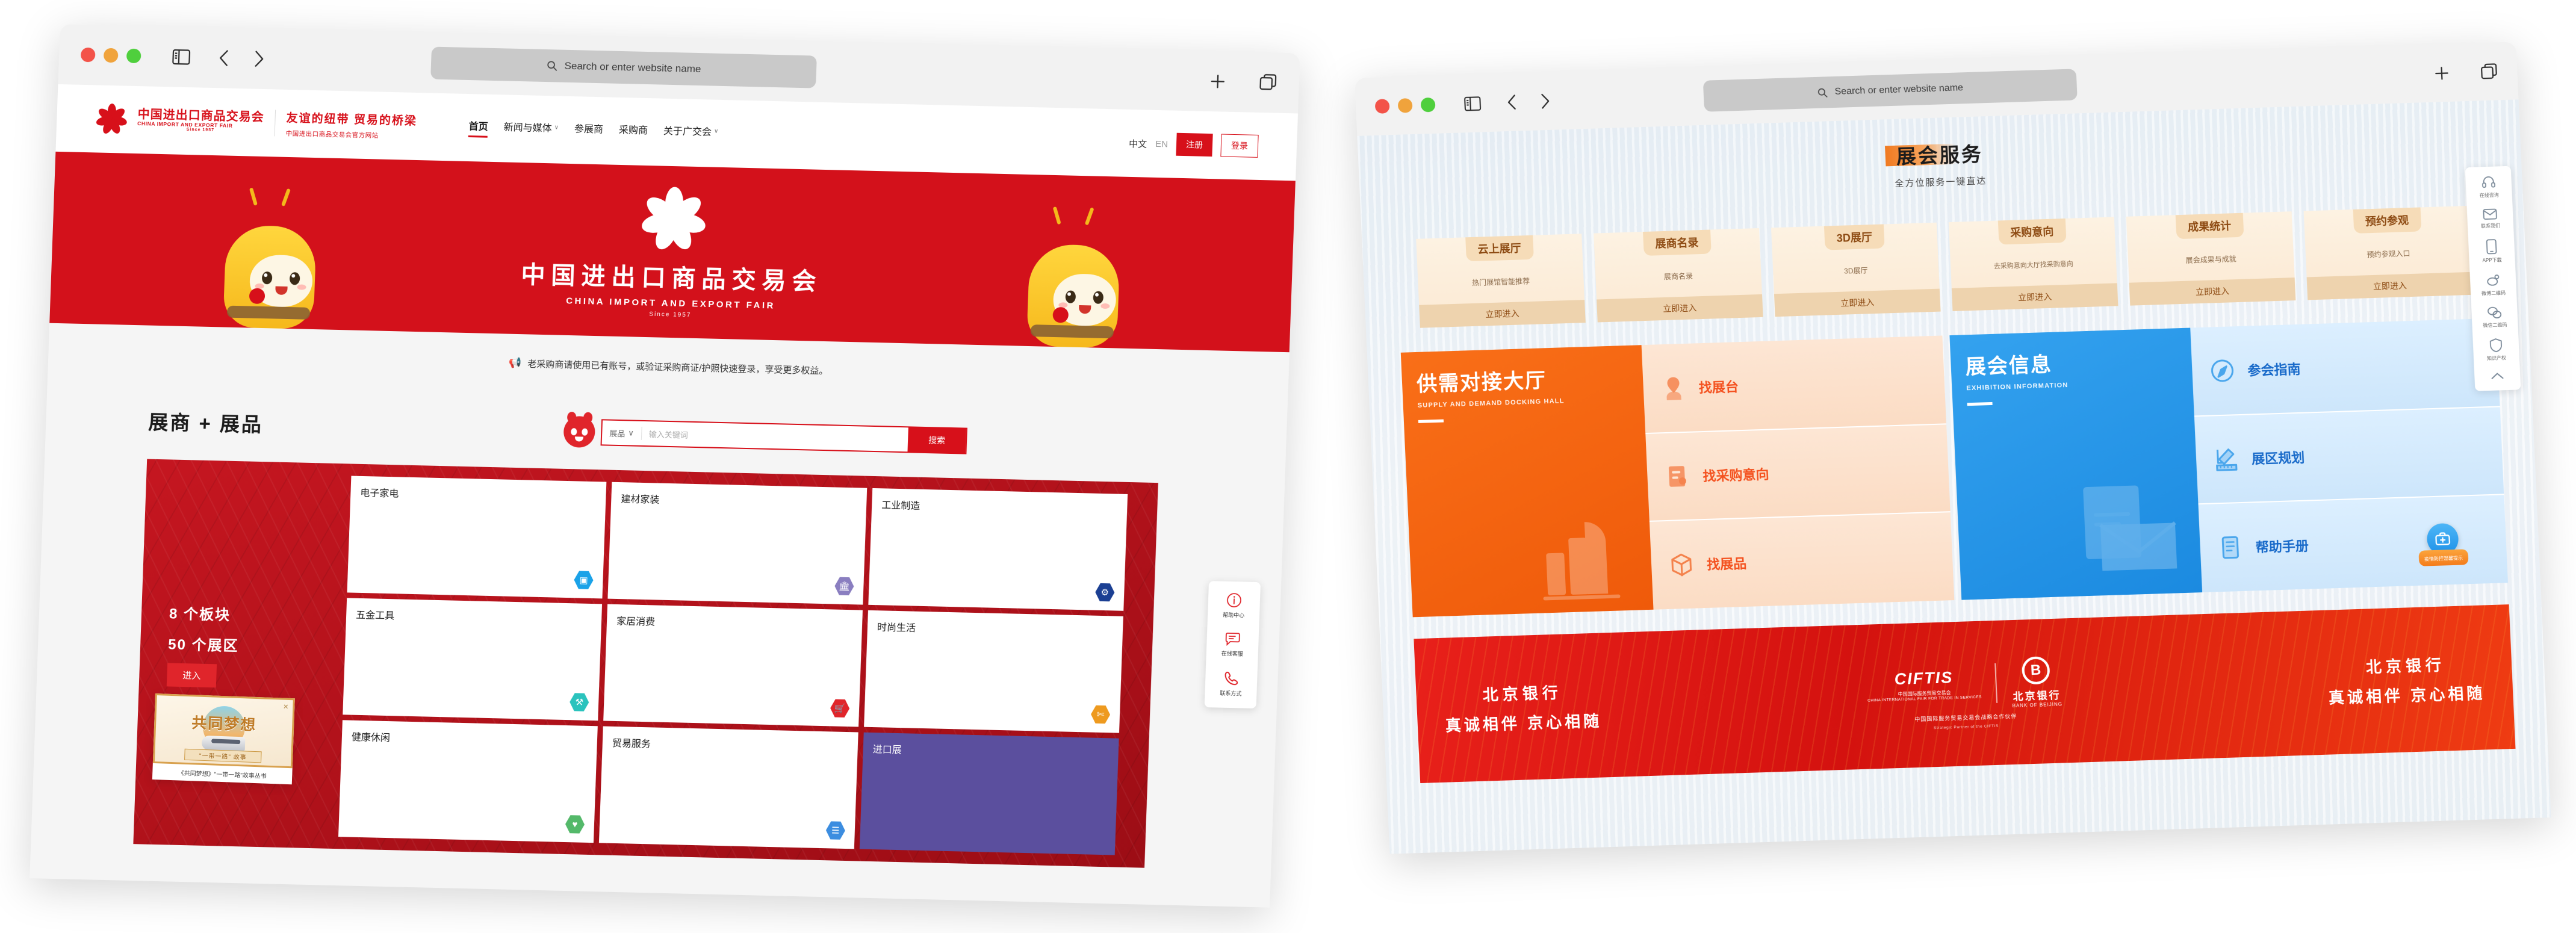 The height and width of the screenshot is (933, 2576). What do you see at coordinates (2017, 386) in the screenshot?
I see `block-title-en: EXHIBITION INFORMATION` at bounding box center [2017, 386].